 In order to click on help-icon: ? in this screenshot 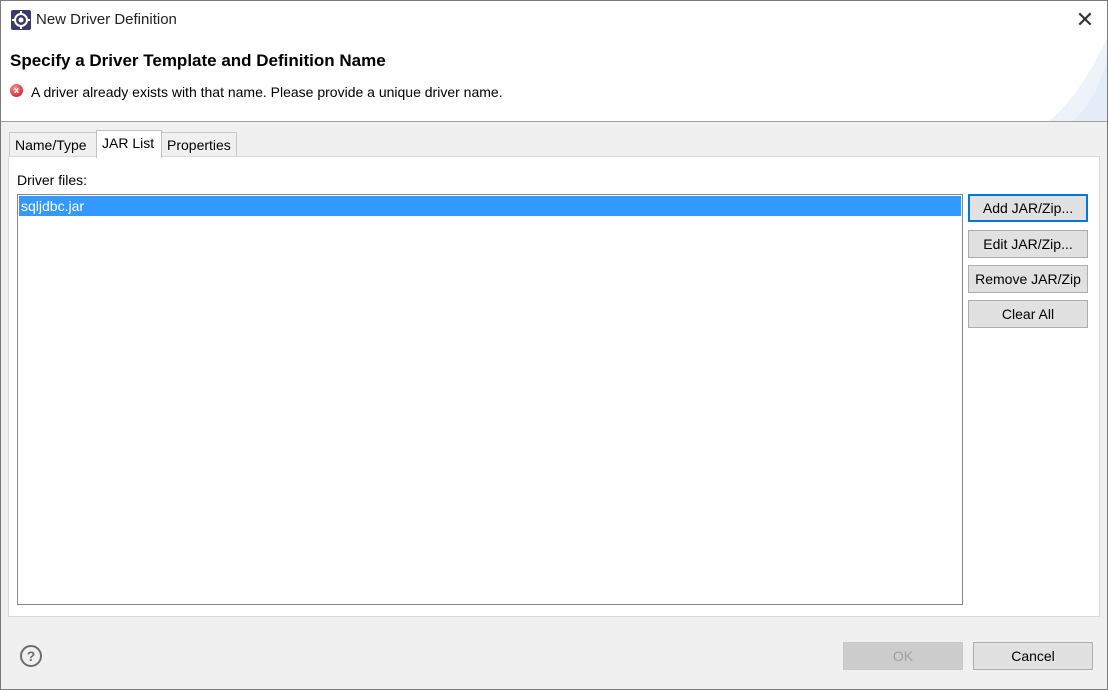, I will do `click(31, 656)`.